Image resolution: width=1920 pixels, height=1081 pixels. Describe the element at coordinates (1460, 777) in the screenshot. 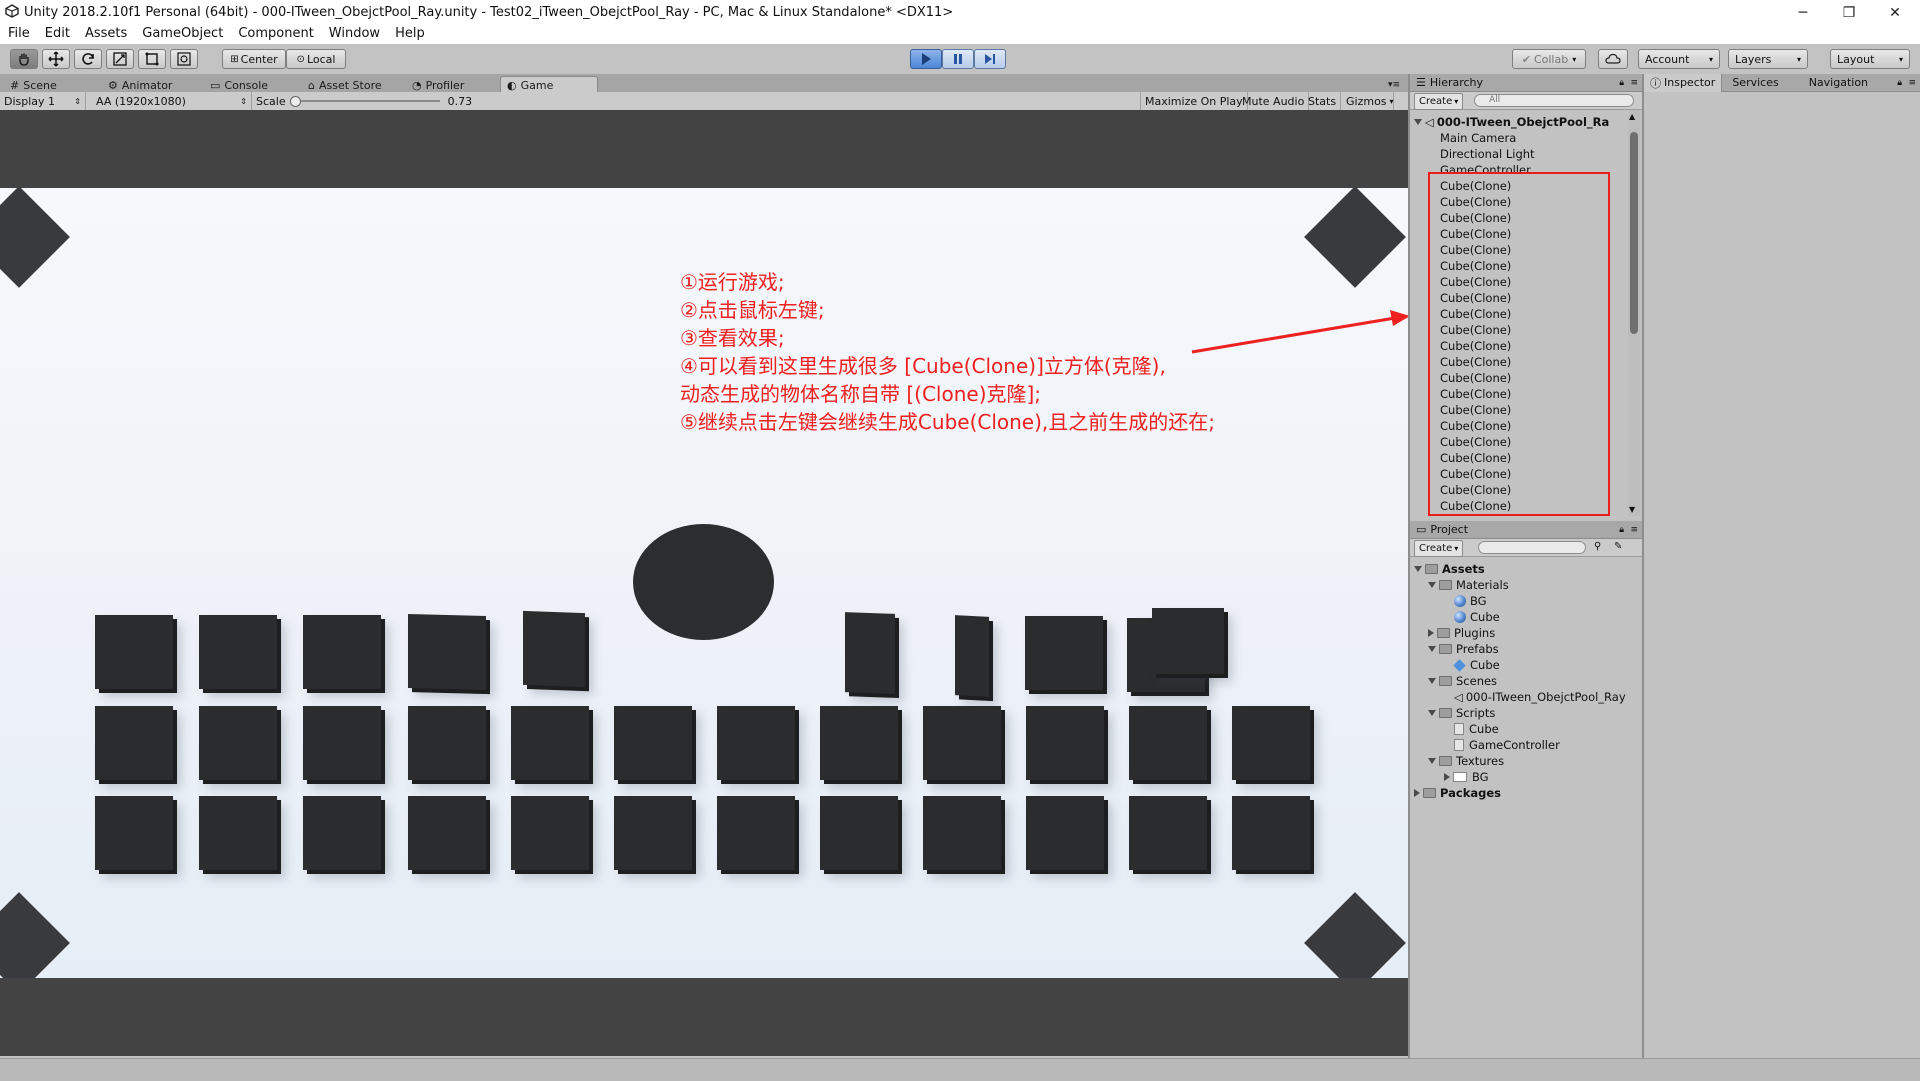

I see `texture-icon` at that location.